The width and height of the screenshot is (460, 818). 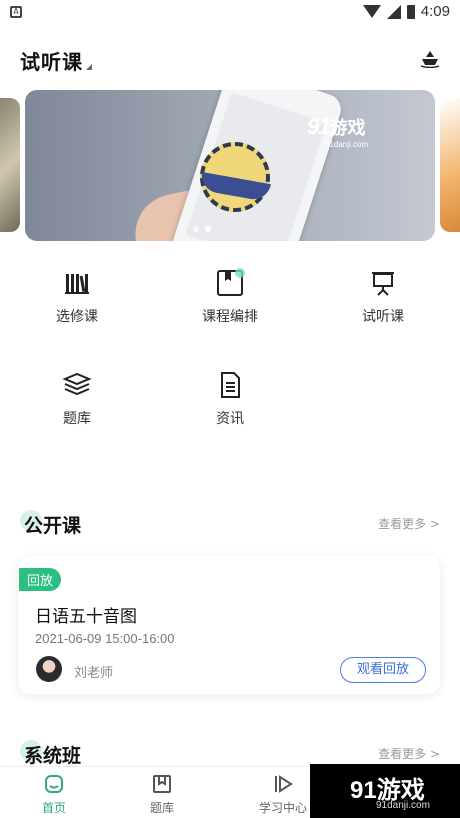 I want to click on section-title: 系统班, so click(x=53, y=756).